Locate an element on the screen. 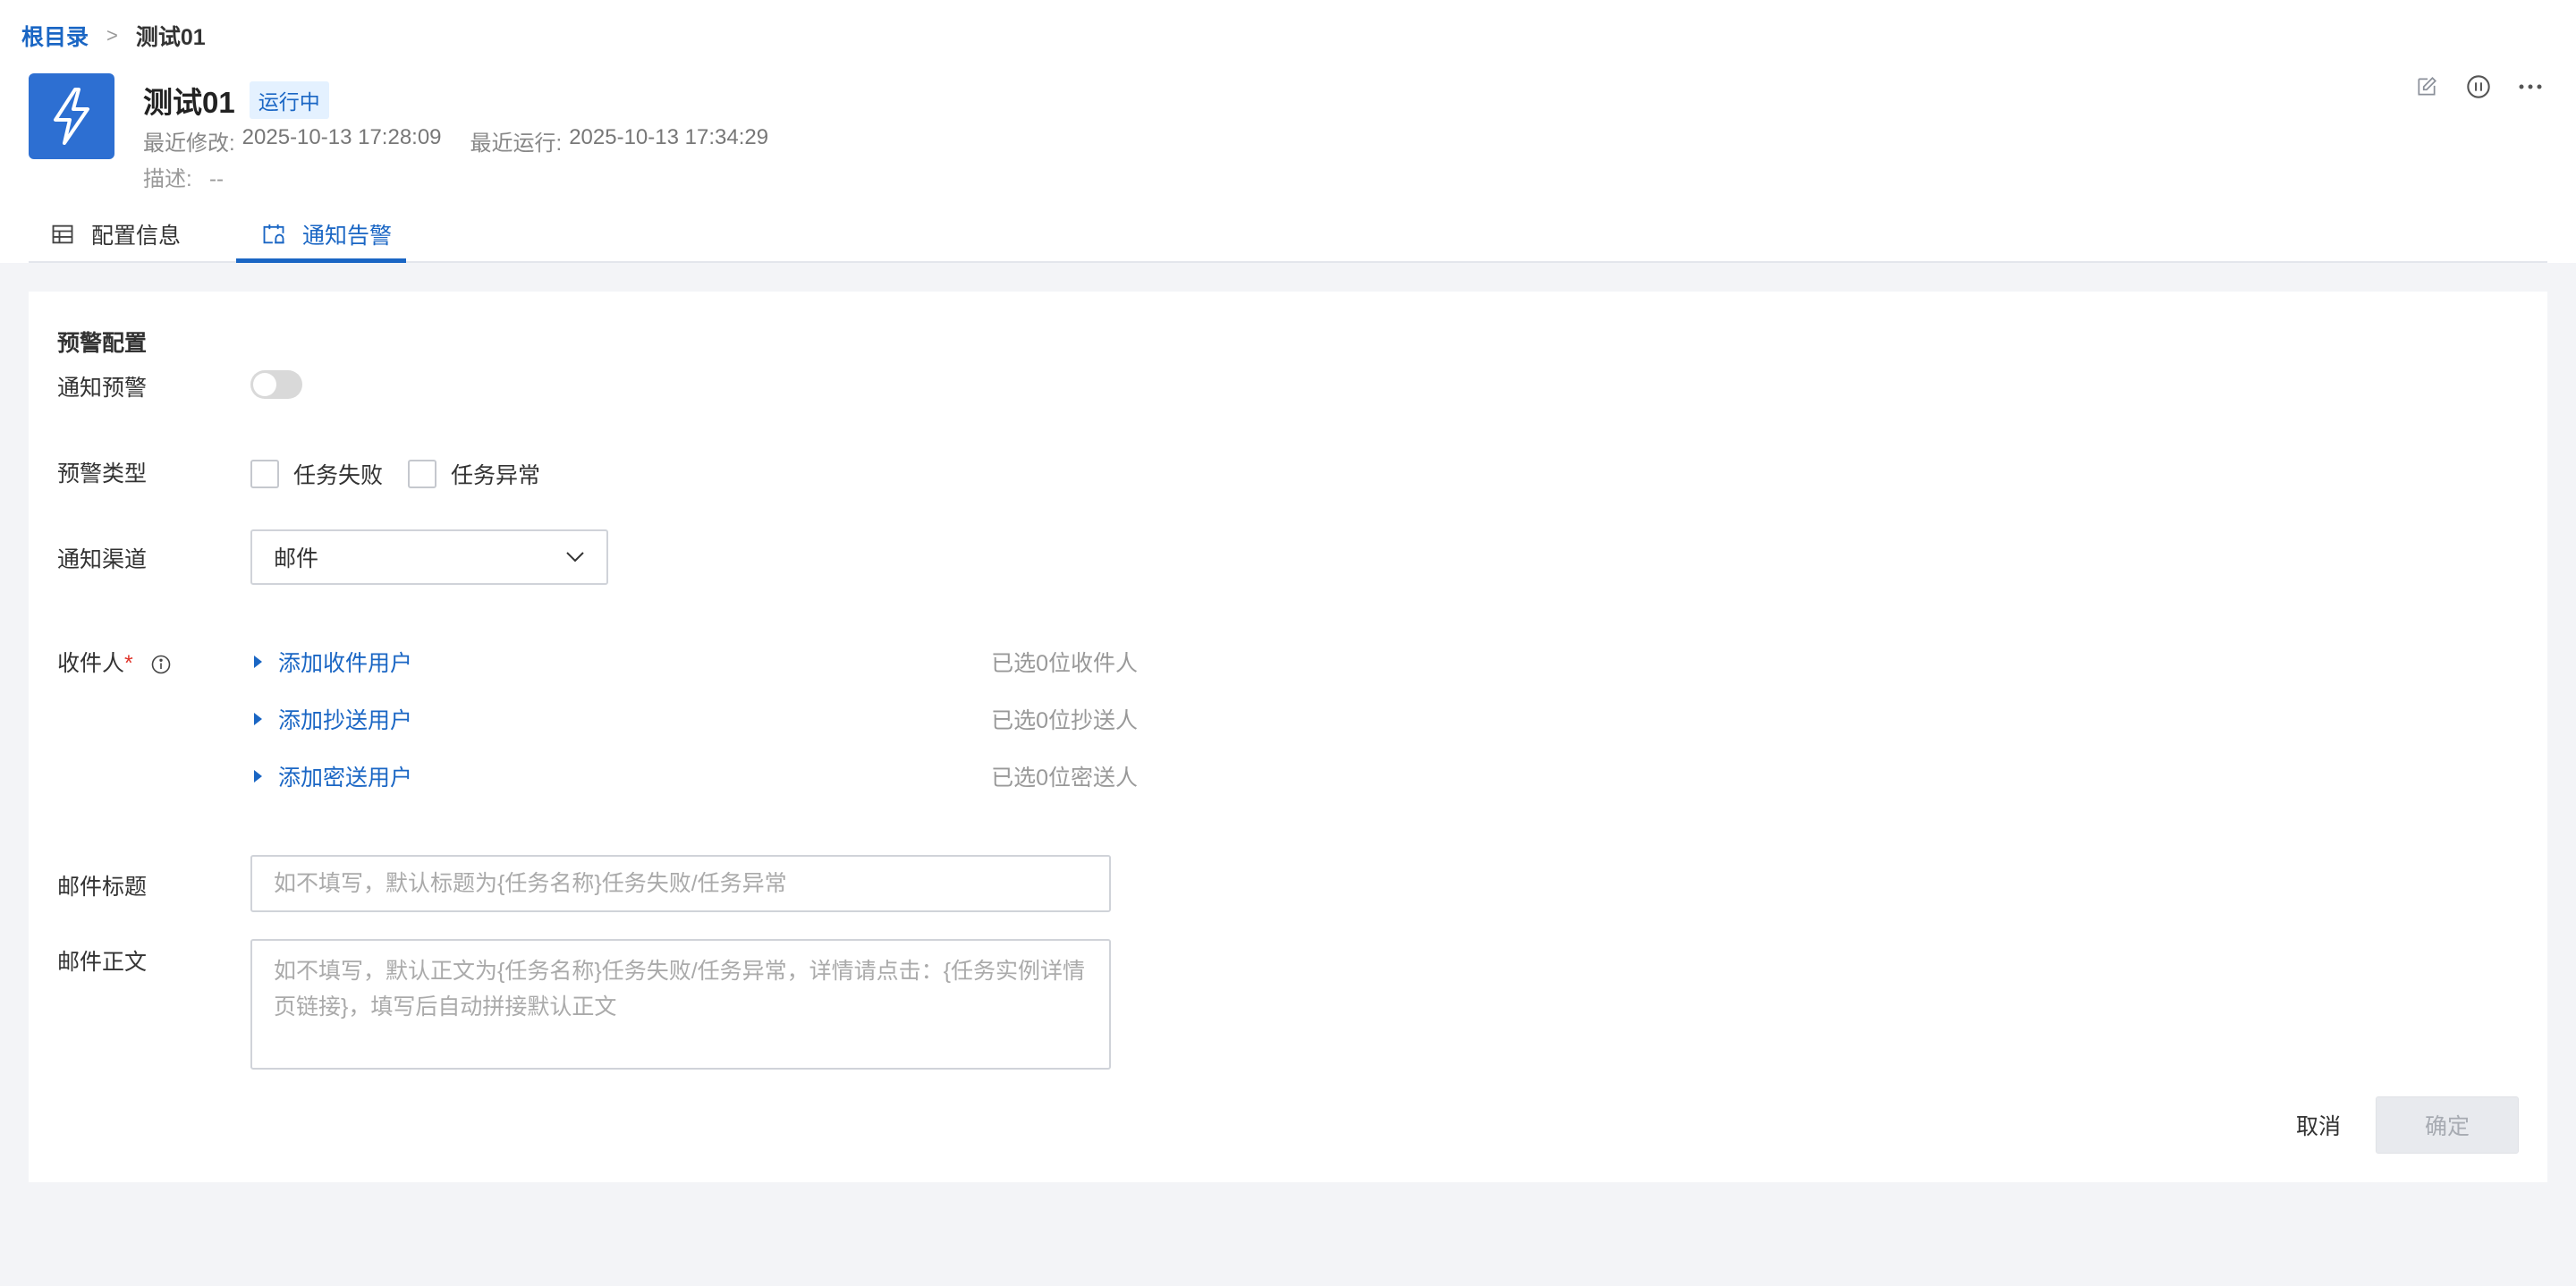  required-mark: * is located at coordinates (128, 663).